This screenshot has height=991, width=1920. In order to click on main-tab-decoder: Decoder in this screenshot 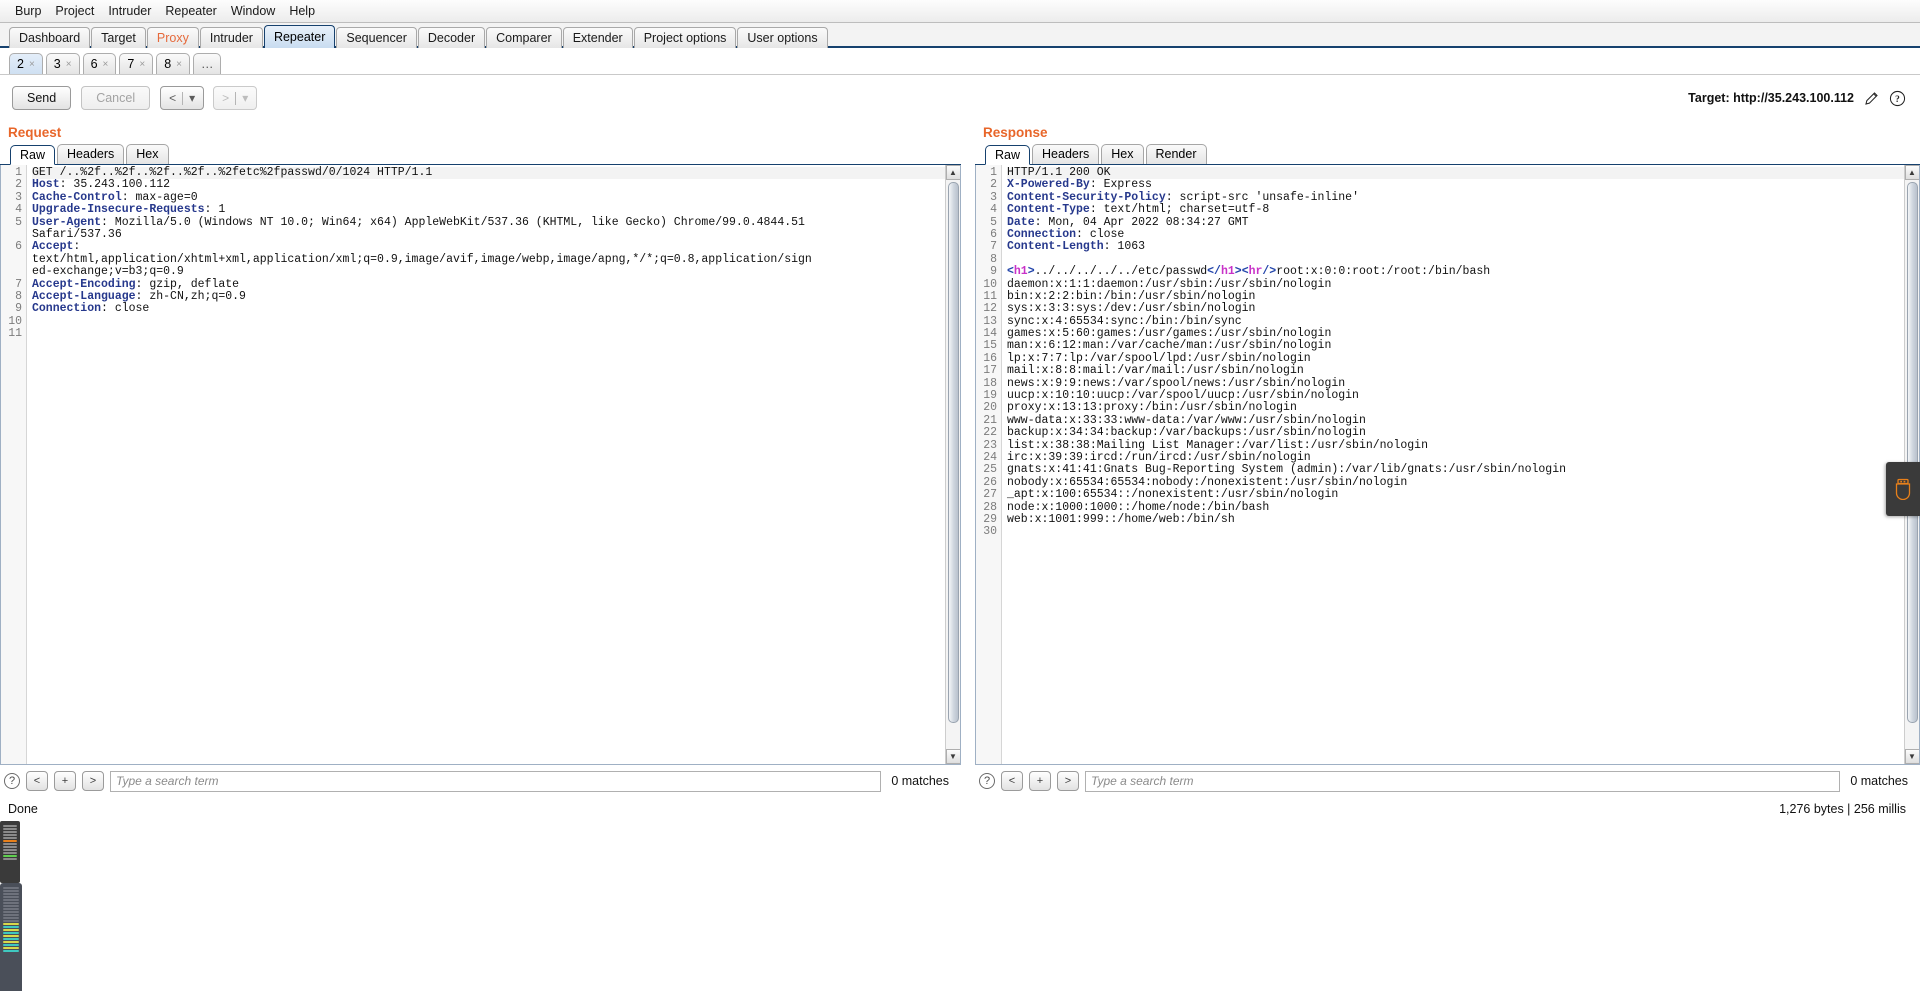, I will do `click(451, 37)`.